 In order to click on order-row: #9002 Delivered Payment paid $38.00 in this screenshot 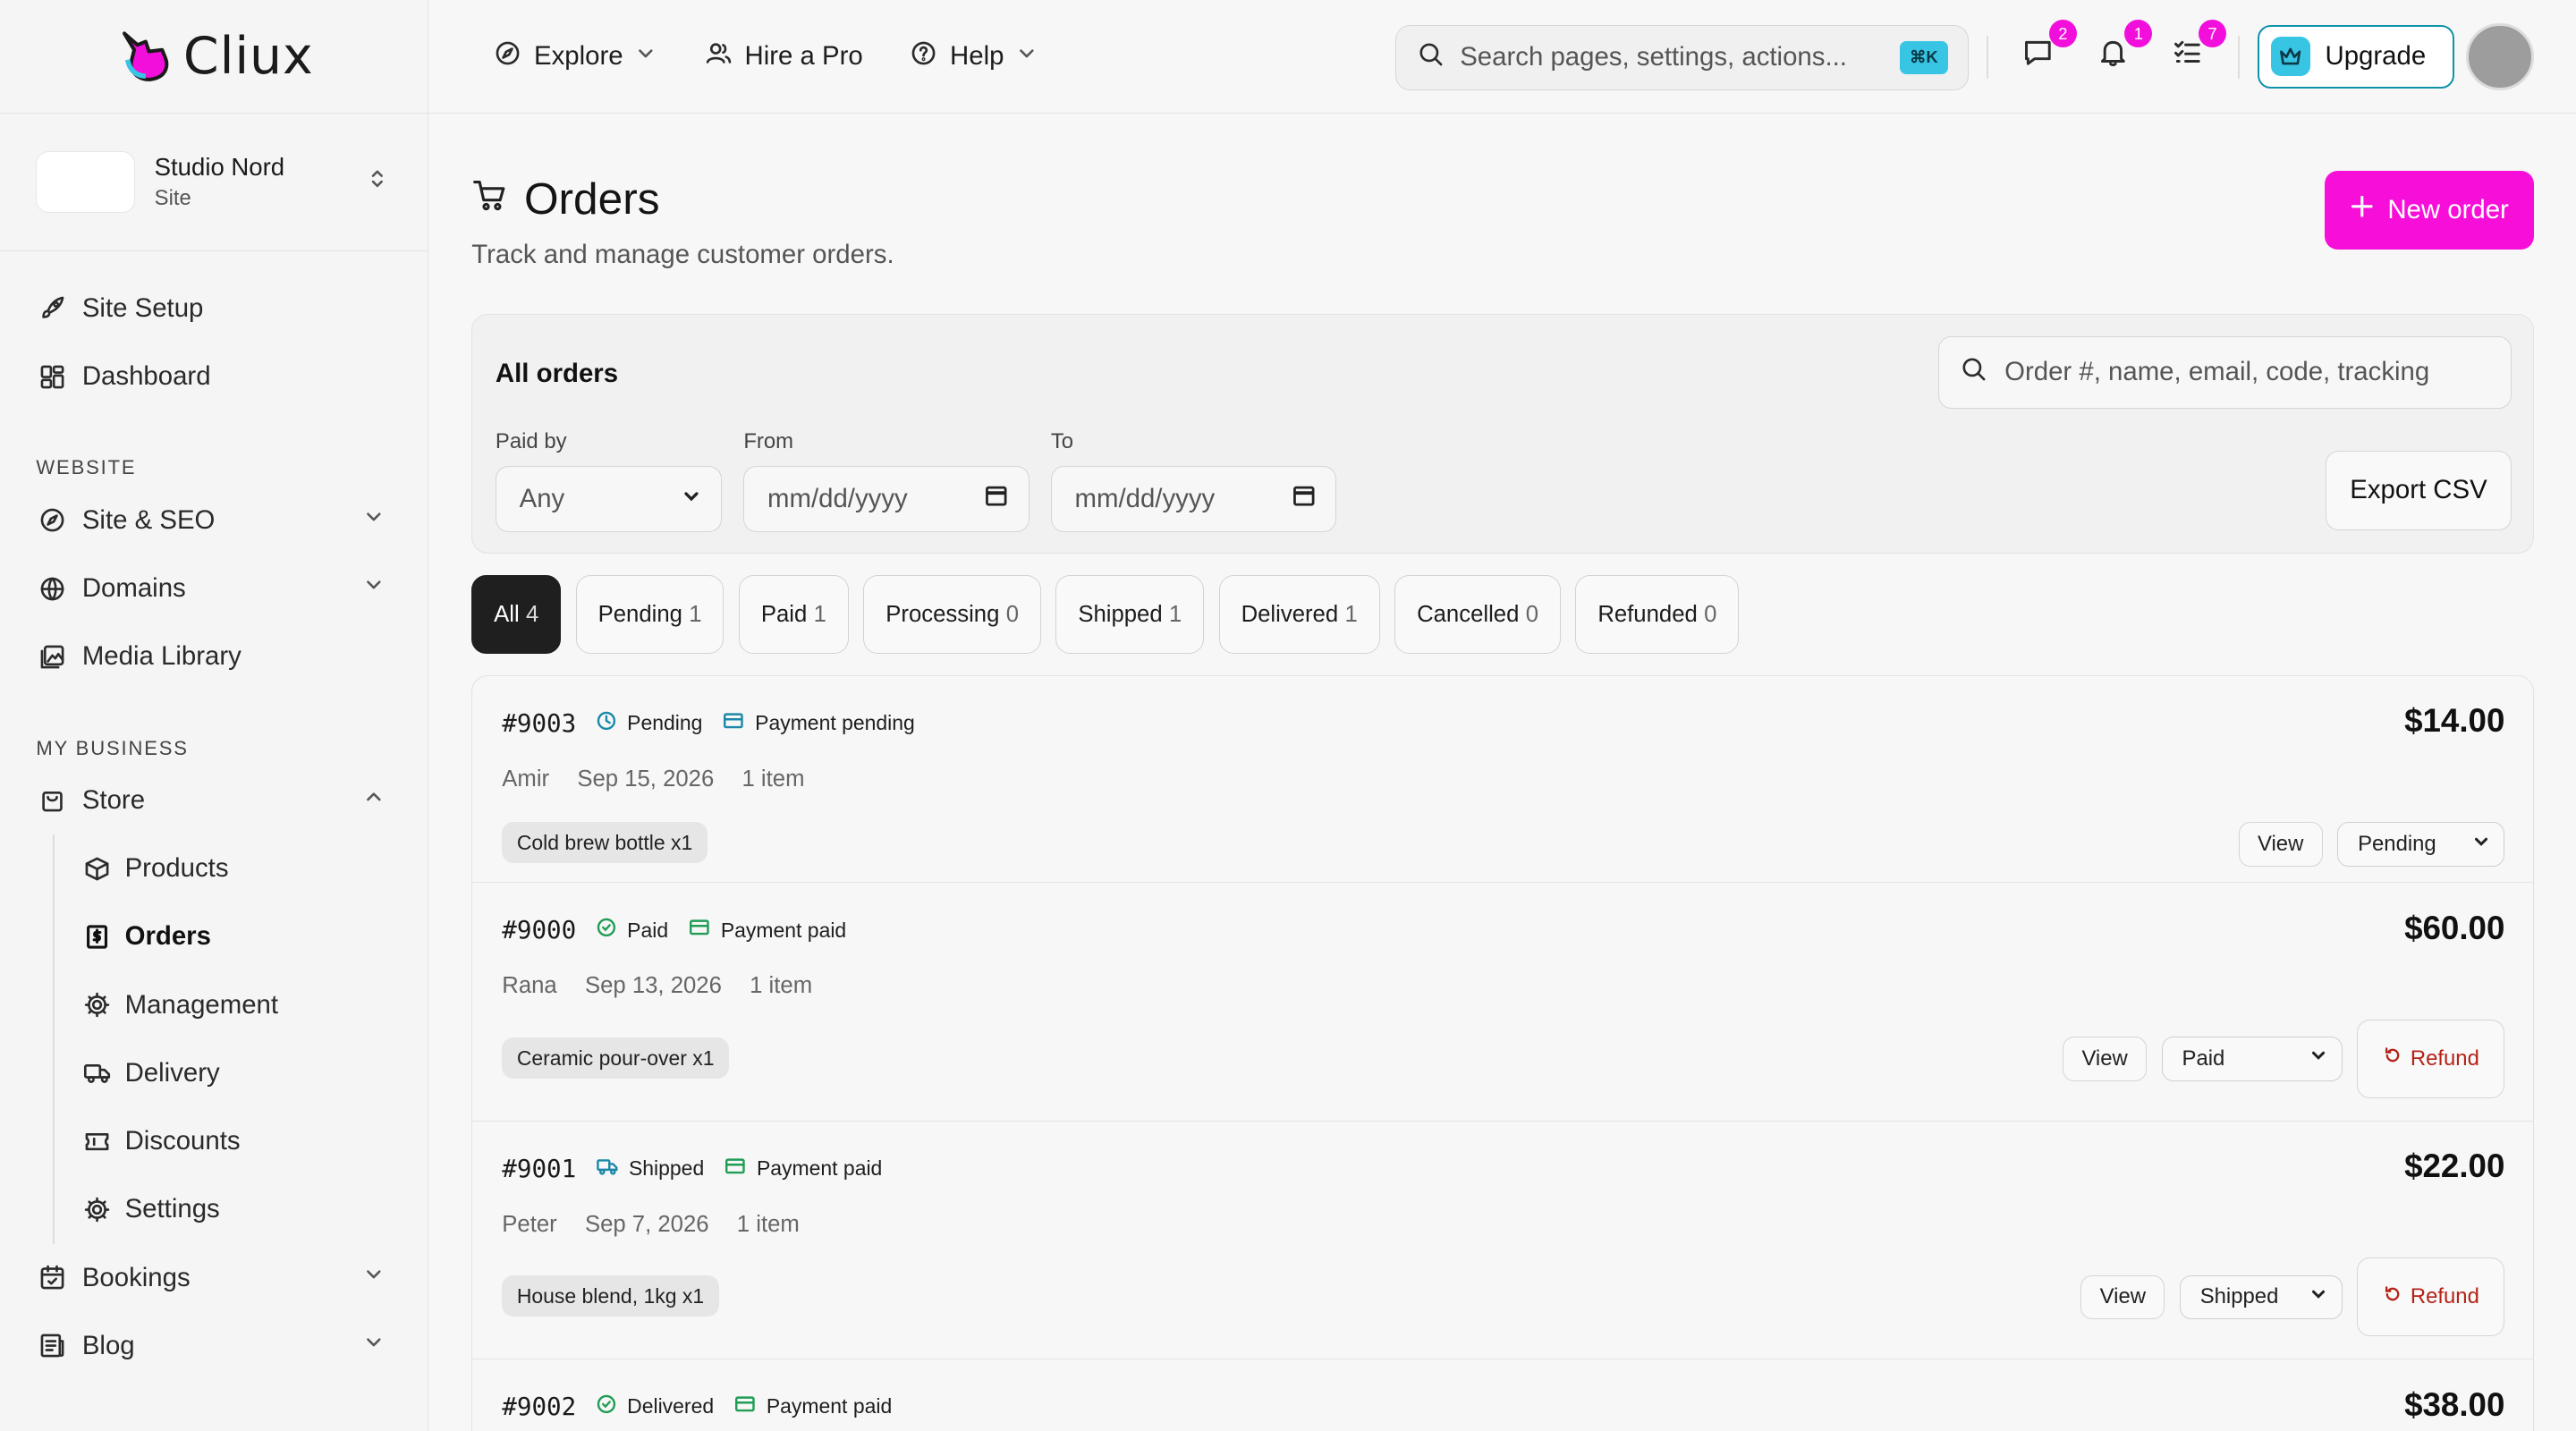, I will do `click(1502, 1395)`.